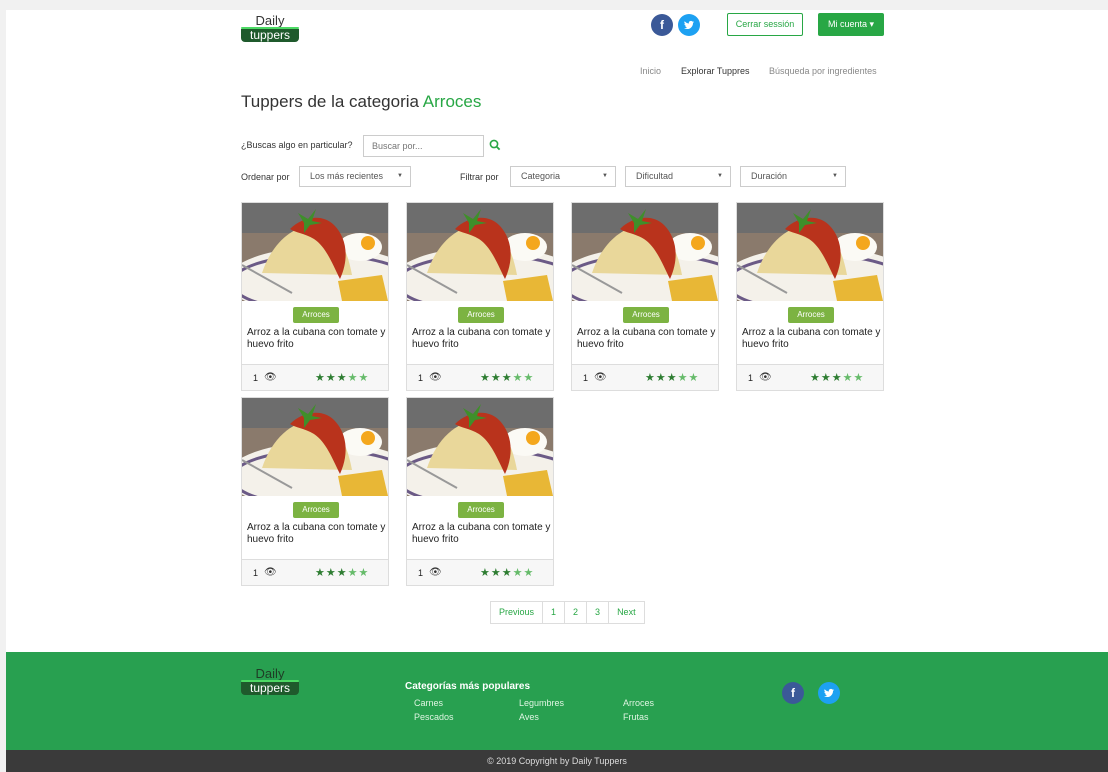 The height and width of the screenshot is (772, 1108). I want to click on pagination-page-2: 2, so click(576, 612).